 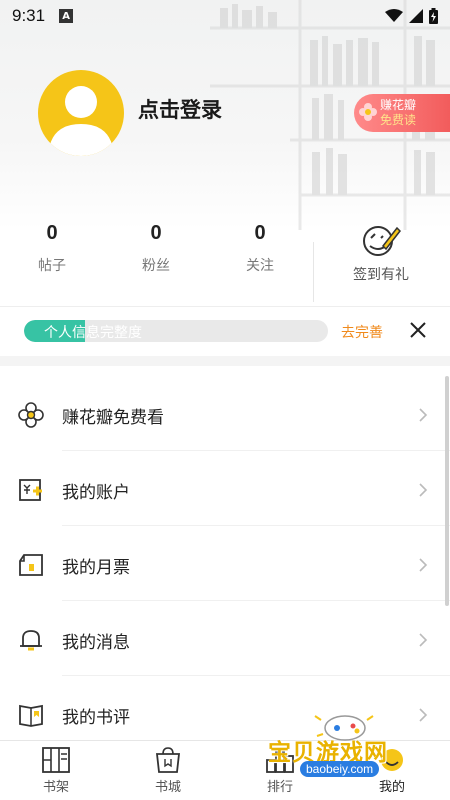 I want to click on stat-posts: 0 帖子, so click(x=52, y=248).